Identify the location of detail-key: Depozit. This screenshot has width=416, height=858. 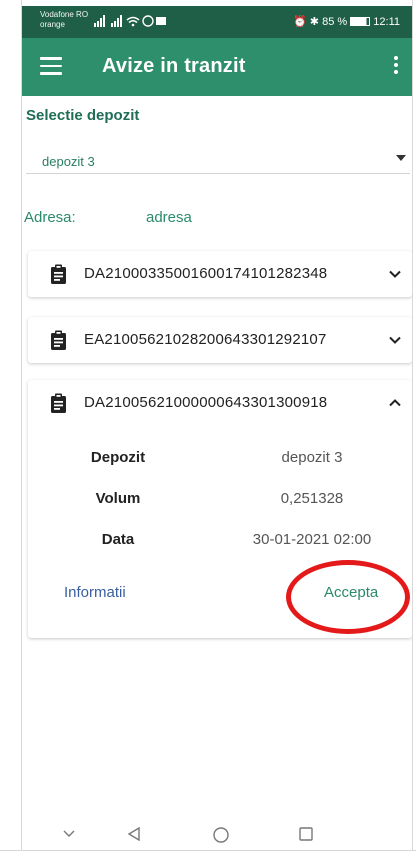
(118, 457).